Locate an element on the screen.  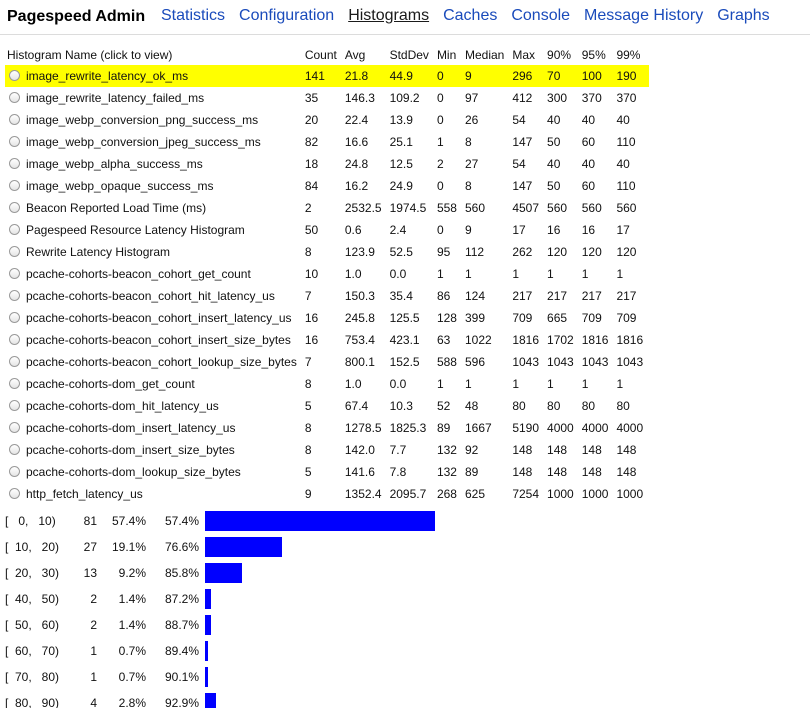
histogram-name-link: http_fetch_latency_us is located at coordinates (84, 494).